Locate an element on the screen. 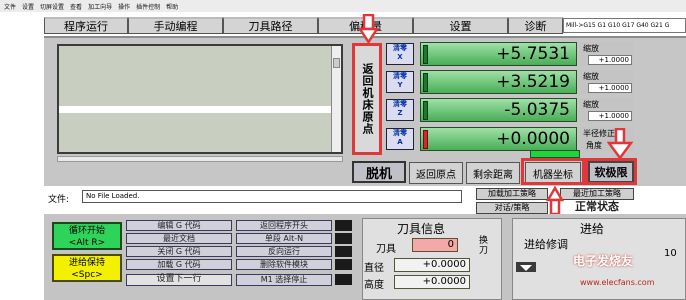  a-ref-led is located at coordinates (425, 139).